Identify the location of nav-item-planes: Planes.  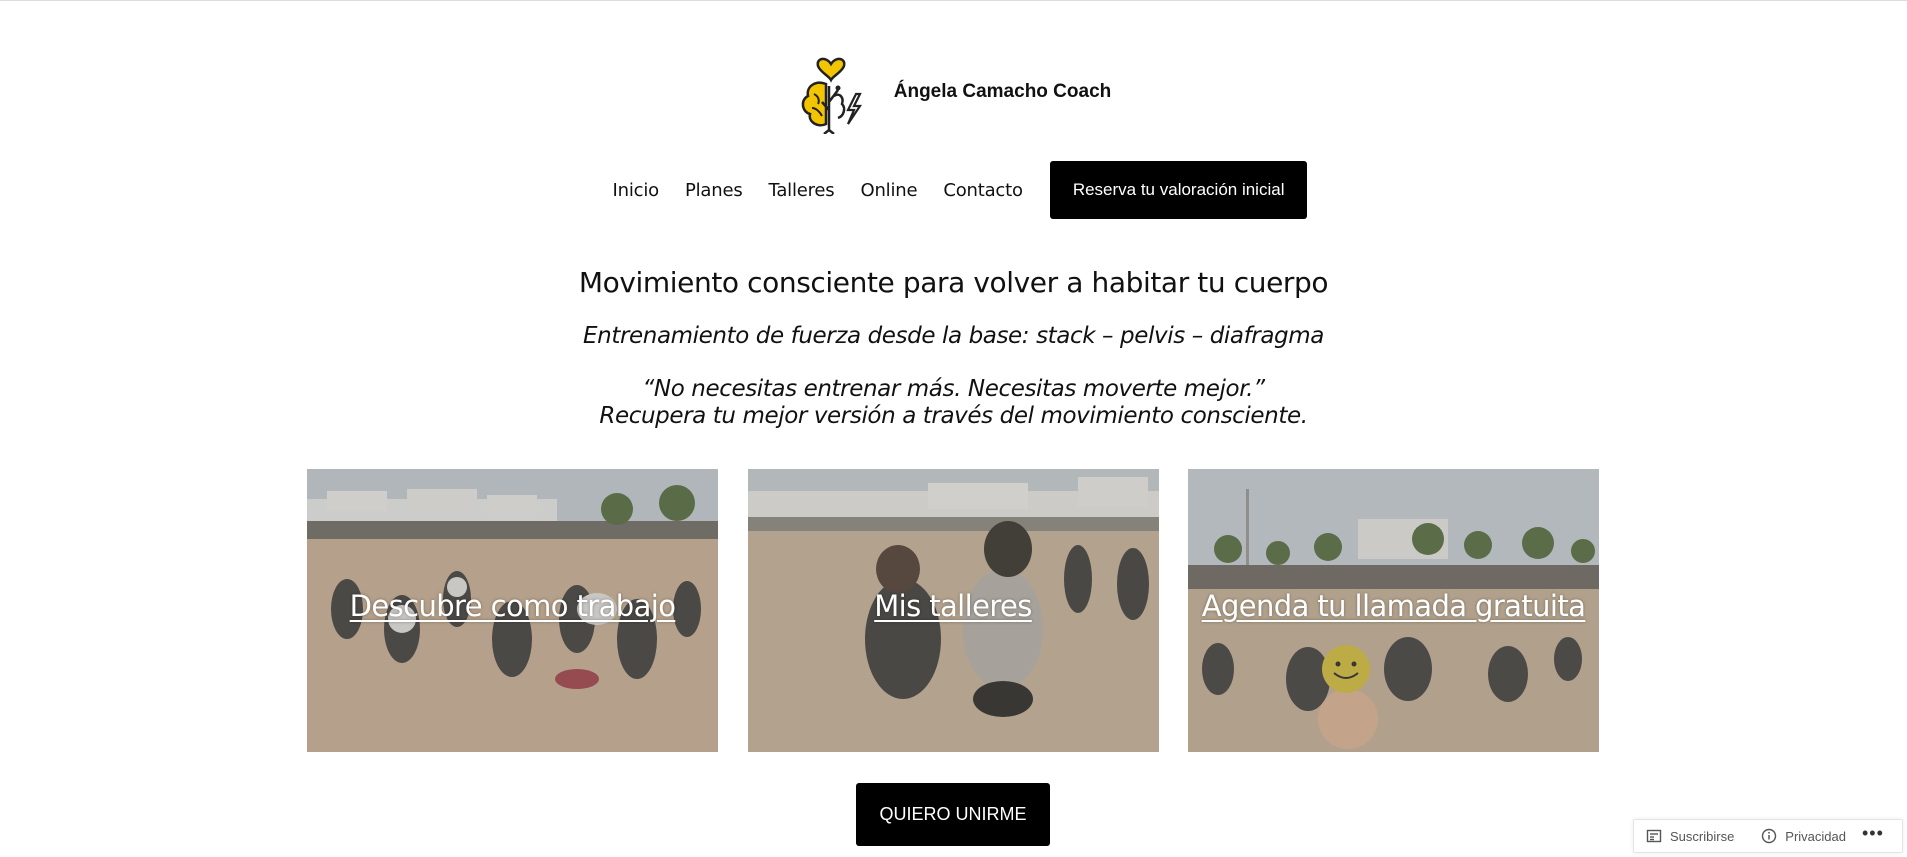
(714, 190).